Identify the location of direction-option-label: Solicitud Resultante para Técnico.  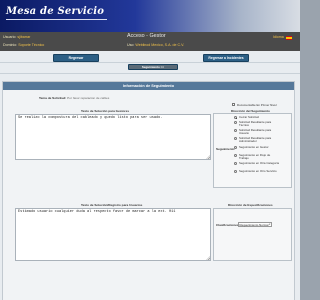
(255, 123).